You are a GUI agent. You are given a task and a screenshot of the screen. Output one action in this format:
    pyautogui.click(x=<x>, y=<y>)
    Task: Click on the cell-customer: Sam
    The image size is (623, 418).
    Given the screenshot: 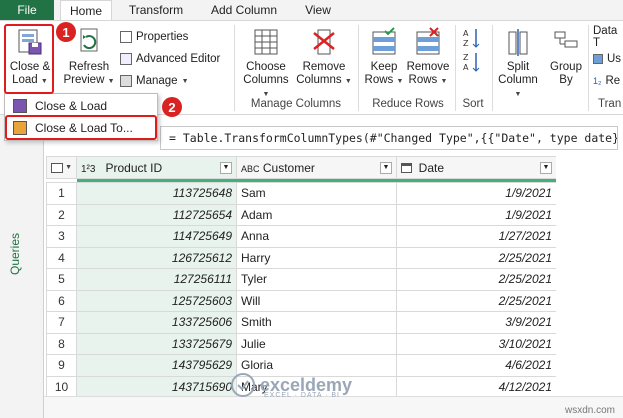 What is the action you would take?
    pyautogui.click(x=316, y=193)
    